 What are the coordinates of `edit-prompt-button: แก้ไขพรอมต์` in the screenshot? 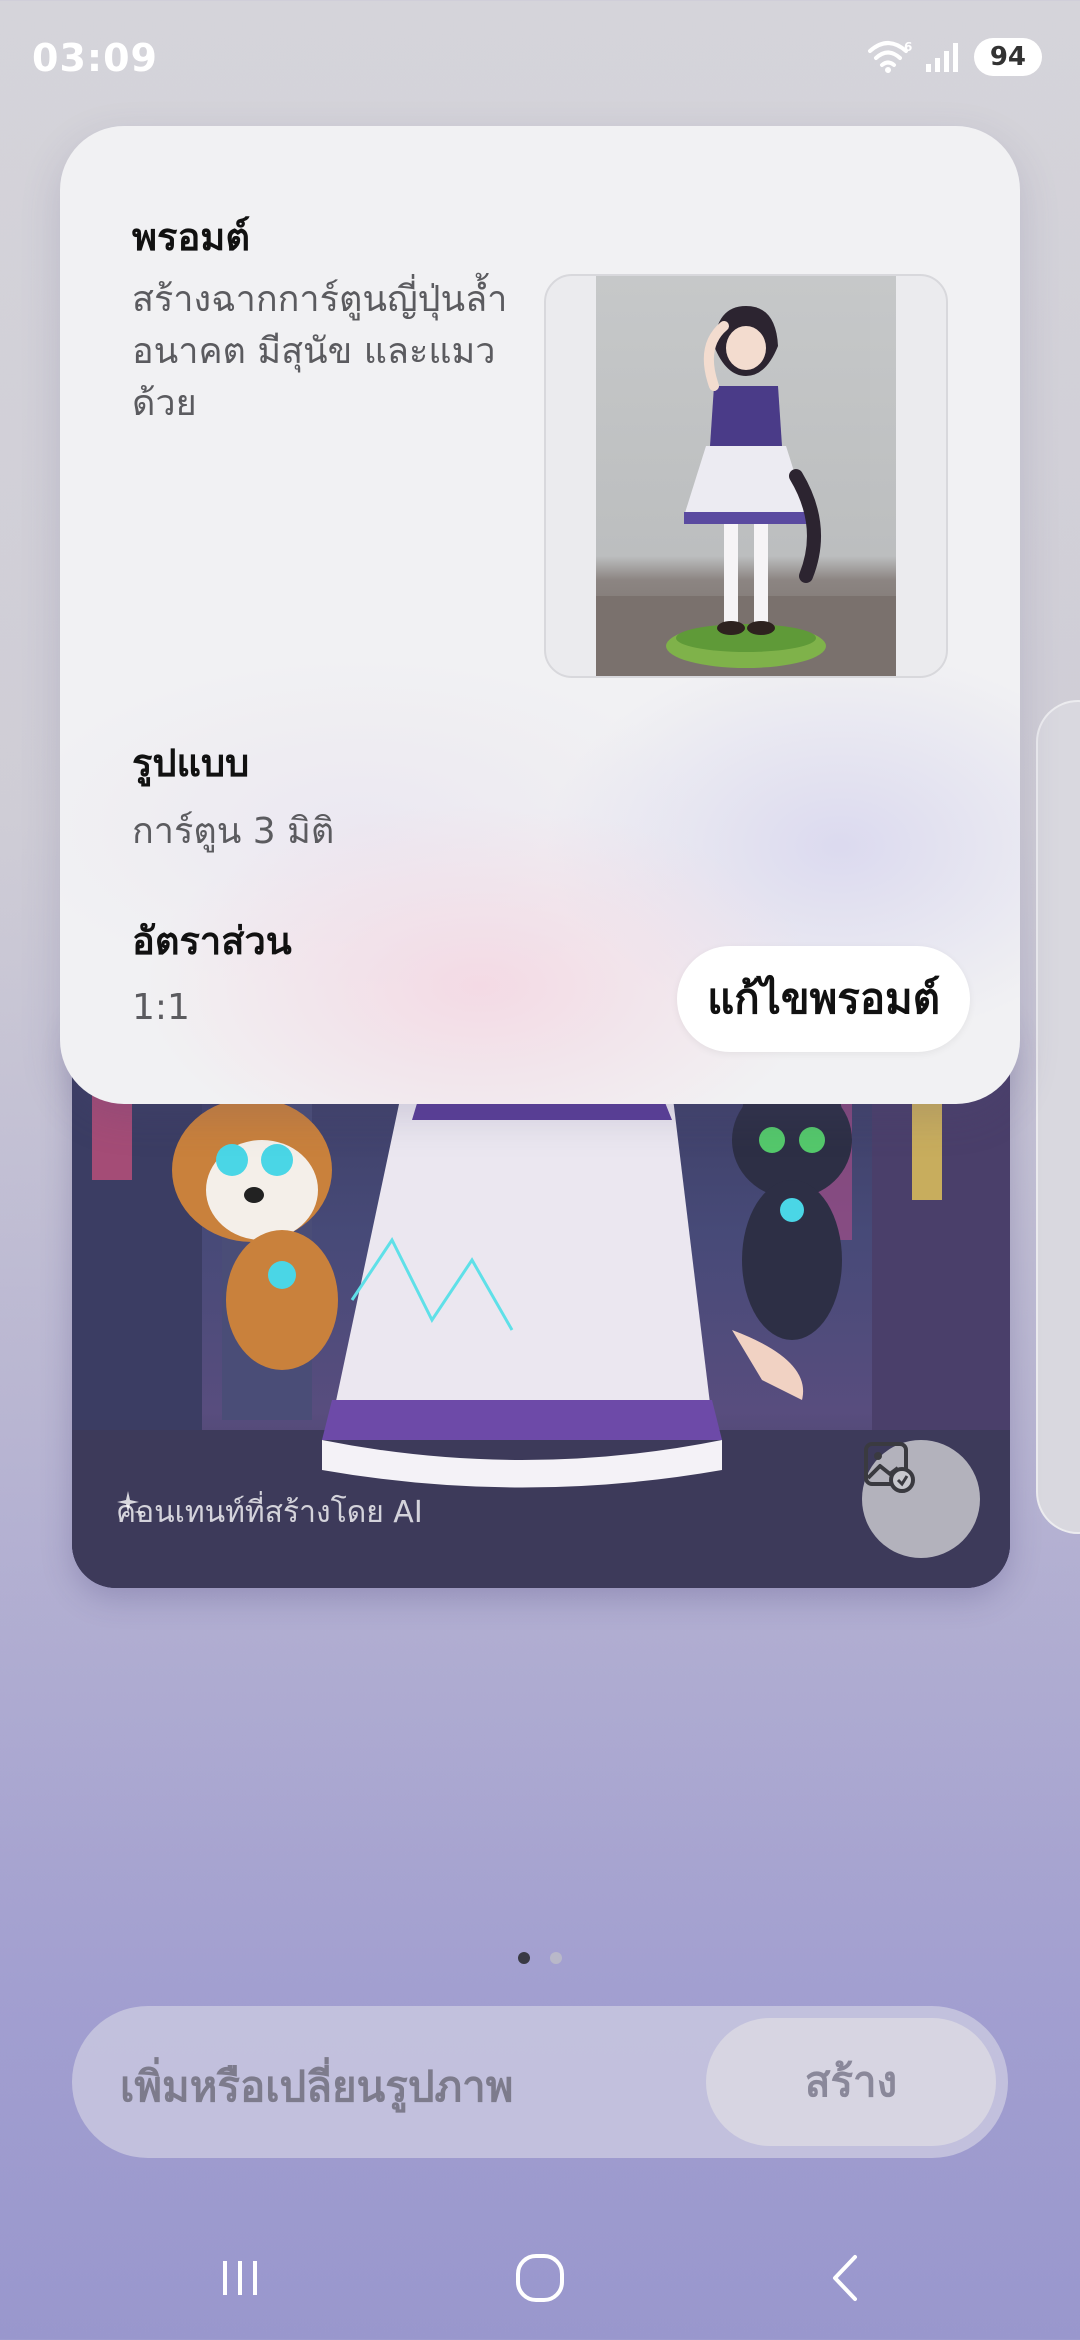 It's located at (823, 999).